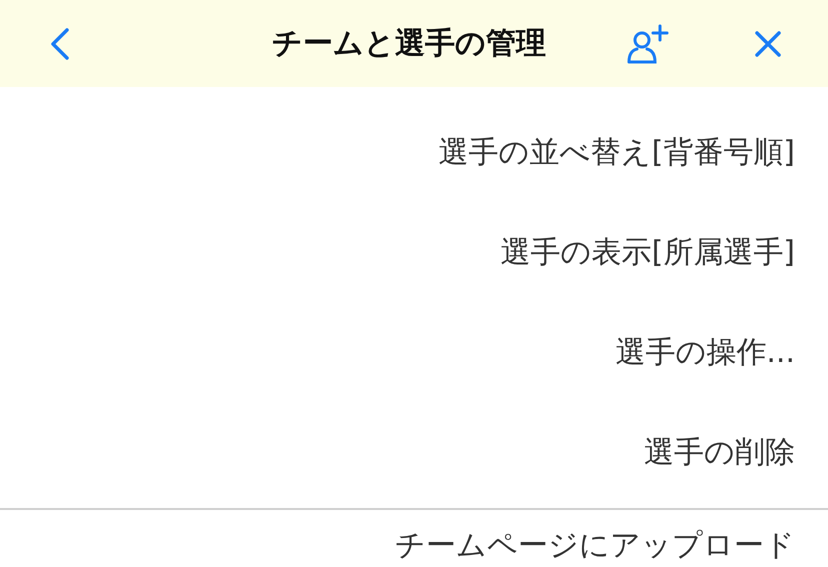 This screenshot has height=567, width=828. What do you see at coordinates (719, 452) in the screenshot?
I see `menu-item: 選手の削除` at bounding box center [719, 452].